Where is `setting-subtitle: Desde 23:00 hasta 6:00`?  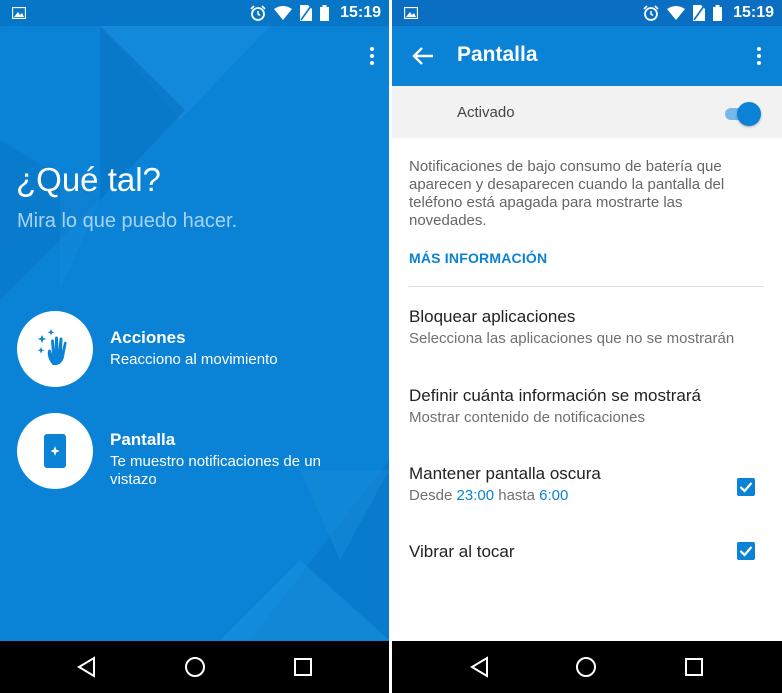 setting-subtitle: Desde 23:00 hasta 6:00 is located at coordinates (586, 496).